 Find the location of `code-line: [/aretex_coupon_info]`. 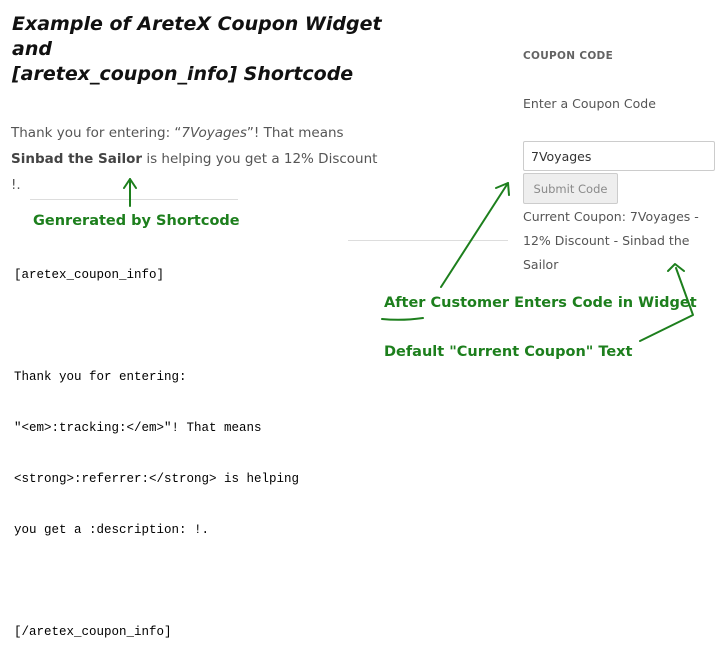

code-line: [/aretex_coupon_info] is located at coordinates (93, 632).